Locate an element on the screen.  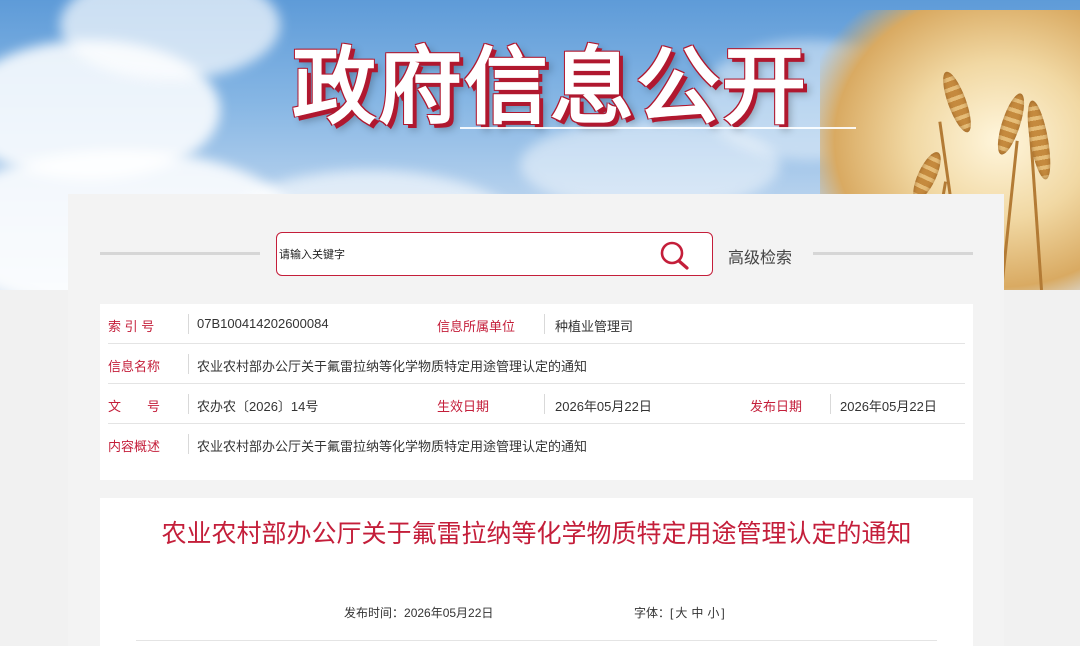
publish-date-label: 发布日期 is located at coordinates (776, 406).